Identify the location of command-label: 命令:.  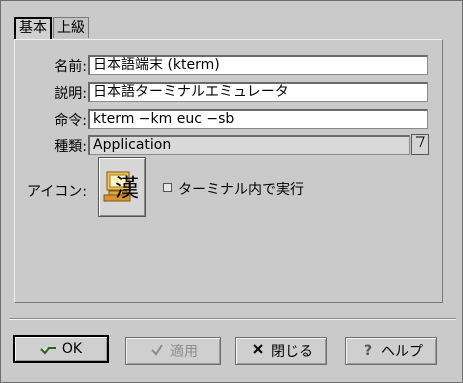
(70, 121).